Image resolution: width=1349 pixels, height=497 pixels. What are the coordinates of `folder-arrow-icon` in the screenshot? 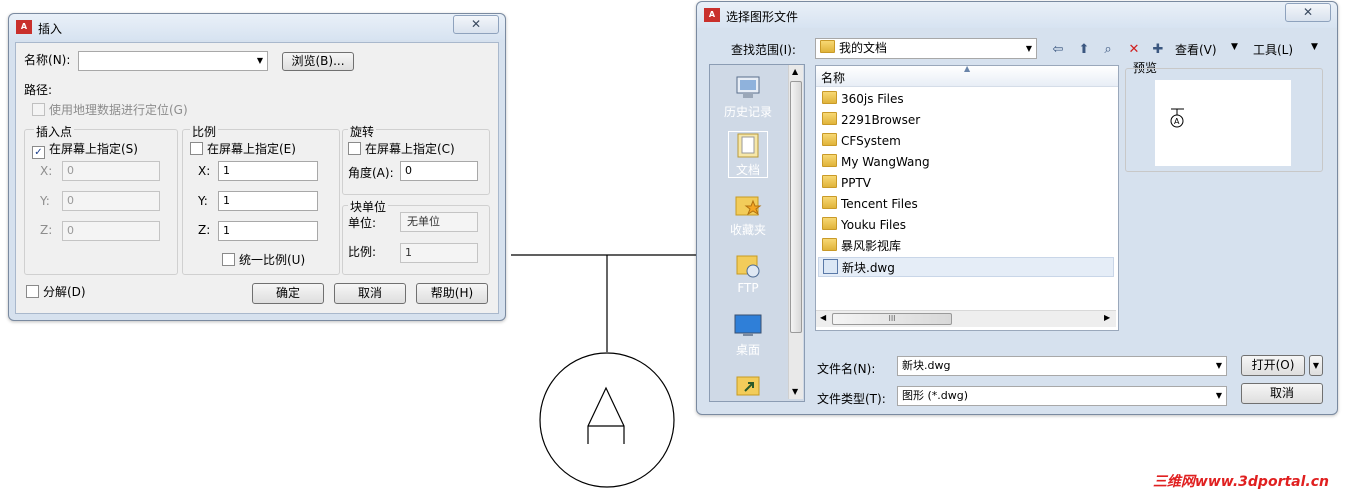 It's located at (748, 386).